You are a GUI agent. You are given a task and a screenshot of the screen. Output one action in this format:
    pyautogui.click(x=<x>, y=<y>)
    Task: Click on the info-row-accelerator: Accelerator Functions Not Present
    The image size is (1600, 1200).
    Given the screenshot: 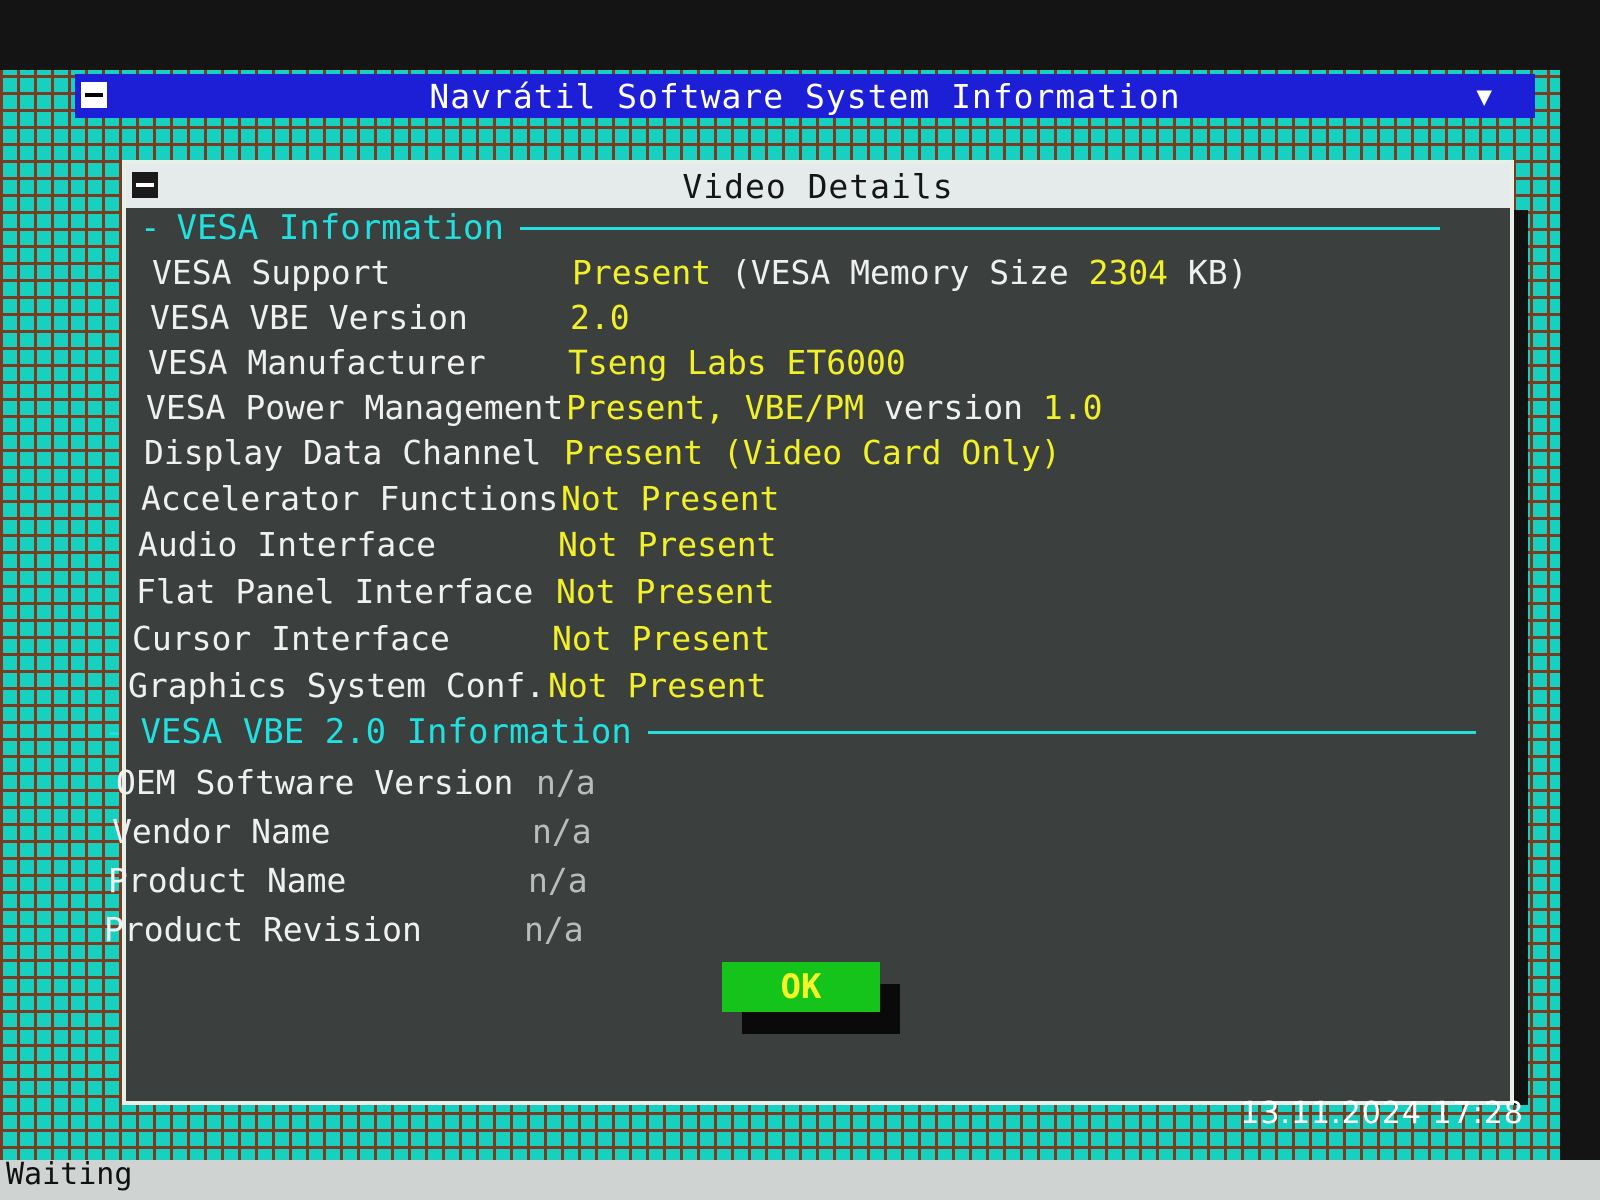 What is the action you would take?
    pyautogui.click(x=460, y=498)
    